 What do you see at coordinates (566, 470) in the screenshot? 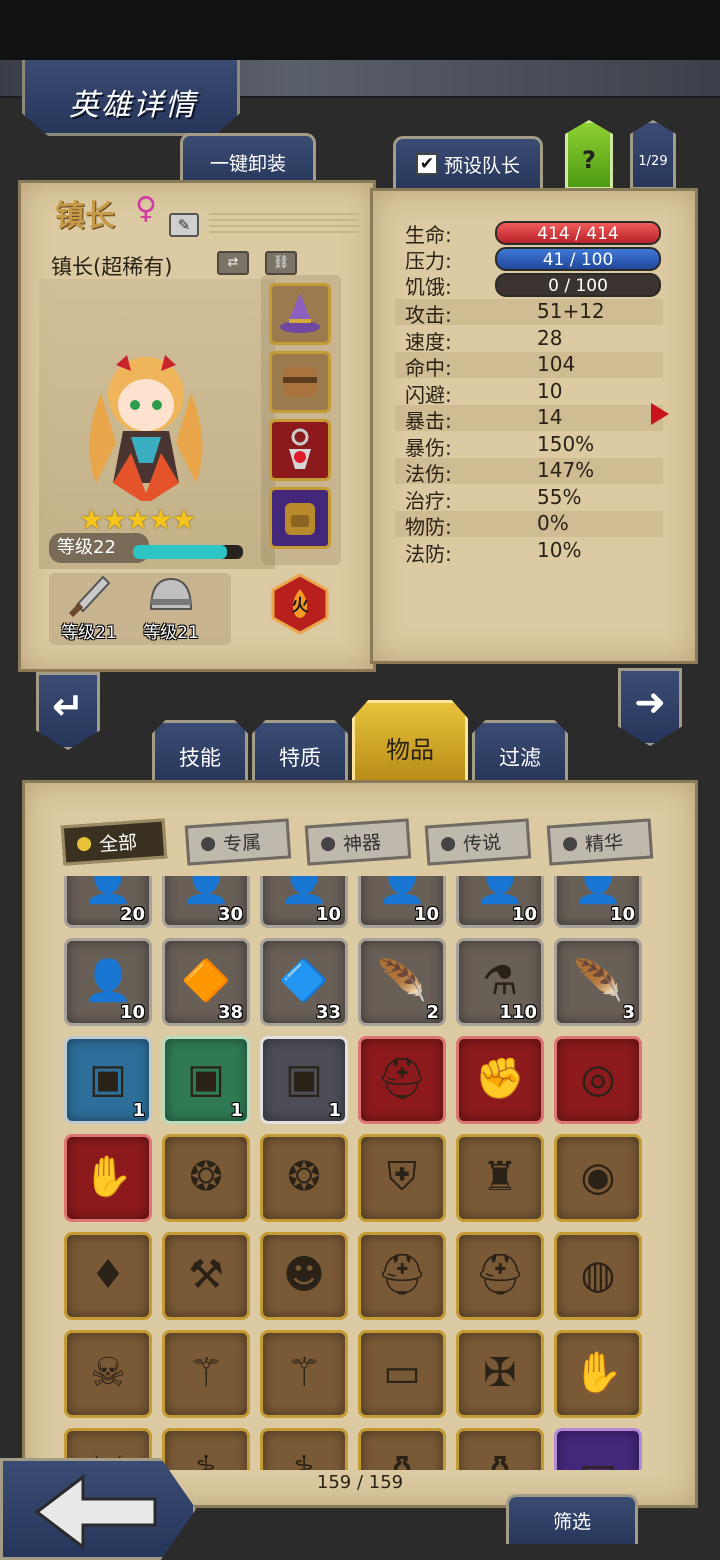
I see `stat-value: 147%` at bounding box center [566, 470].